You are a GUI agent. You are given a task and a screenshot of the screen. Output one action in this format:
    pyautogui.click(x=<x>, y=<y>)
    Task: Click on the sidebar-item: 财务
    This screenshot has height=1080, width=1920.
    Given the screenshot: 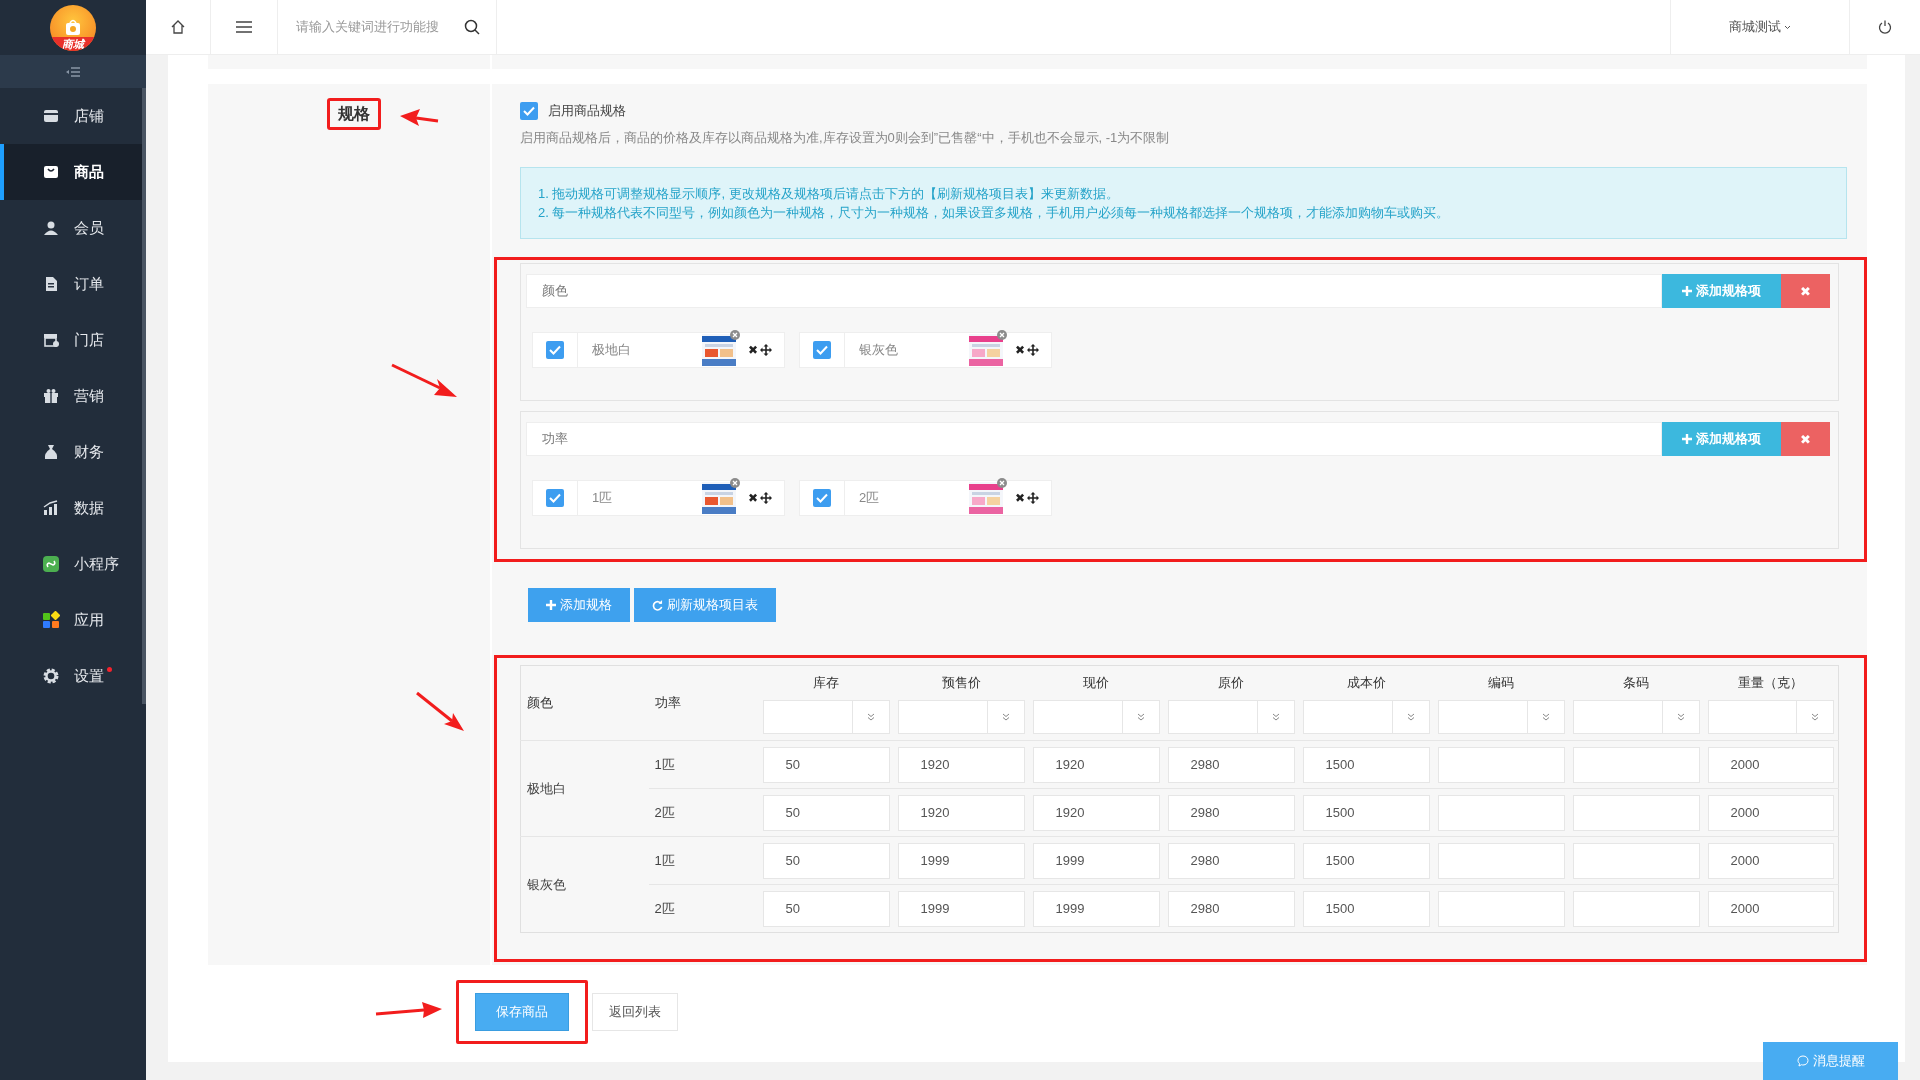 What is the action you would take?
    pyautogui.click(x=71, y=452)
    